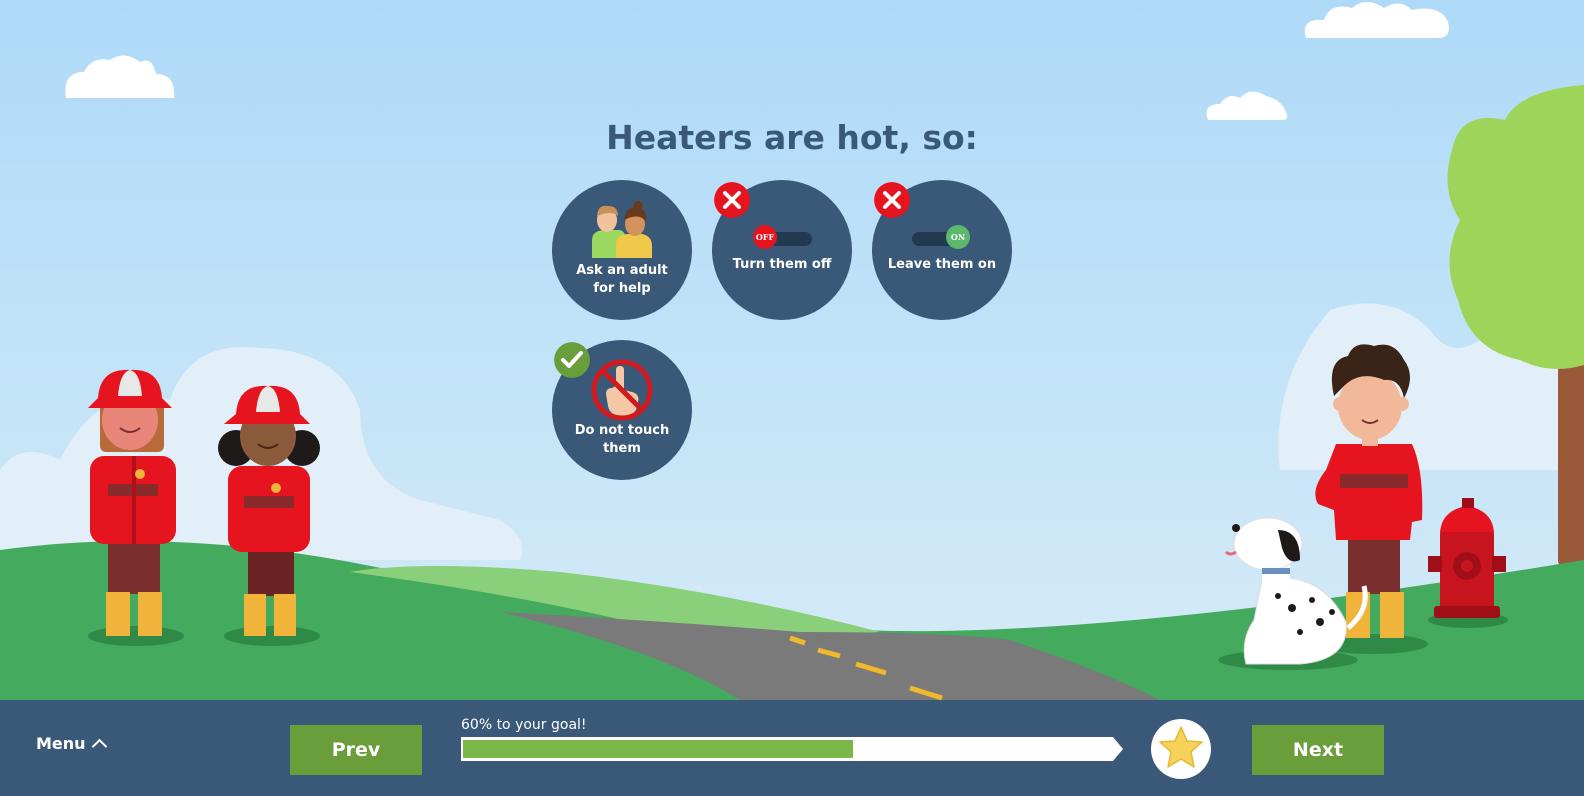 Image resolution: width=1584 pixels, height=796 pixels. Describe the element at coordinates (524, 725) in the screenshot. I see `progress-label: 60% to your goal!` at that location.